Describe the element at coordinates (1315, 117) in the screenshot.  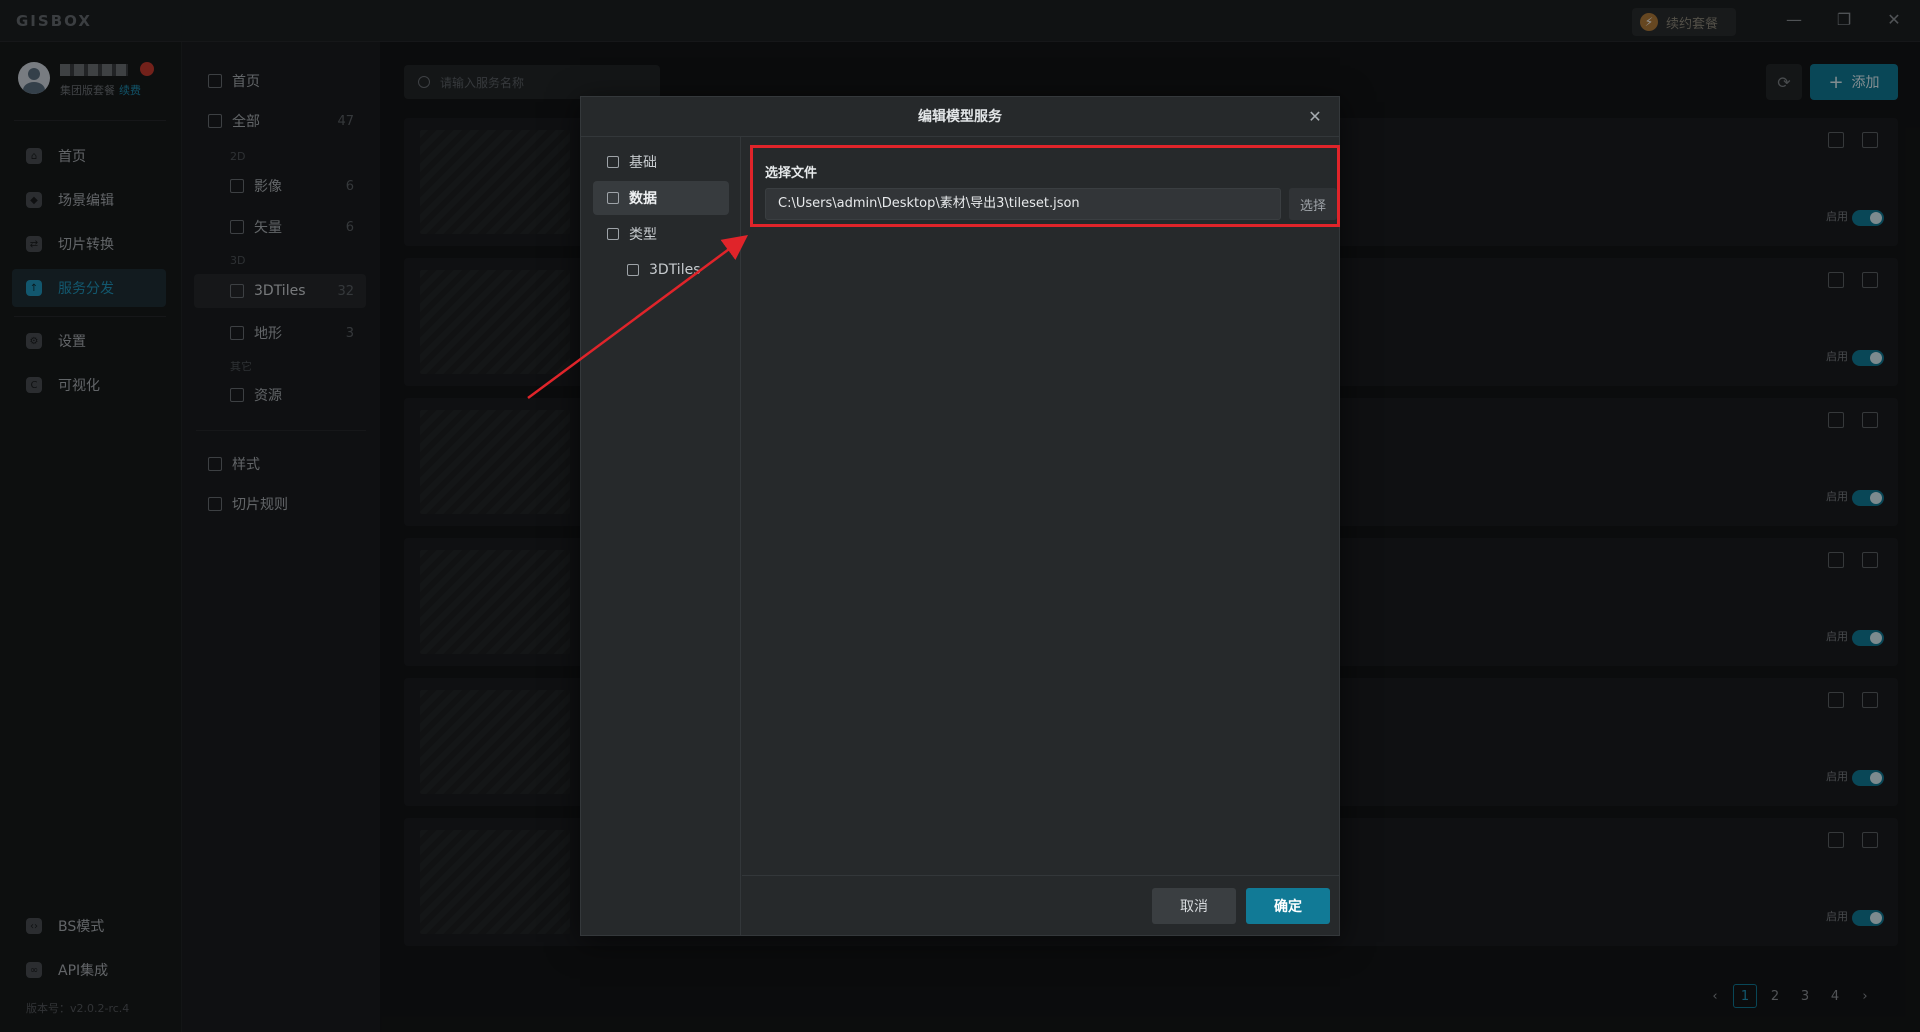
I see `close-icon: ✕` at that location.